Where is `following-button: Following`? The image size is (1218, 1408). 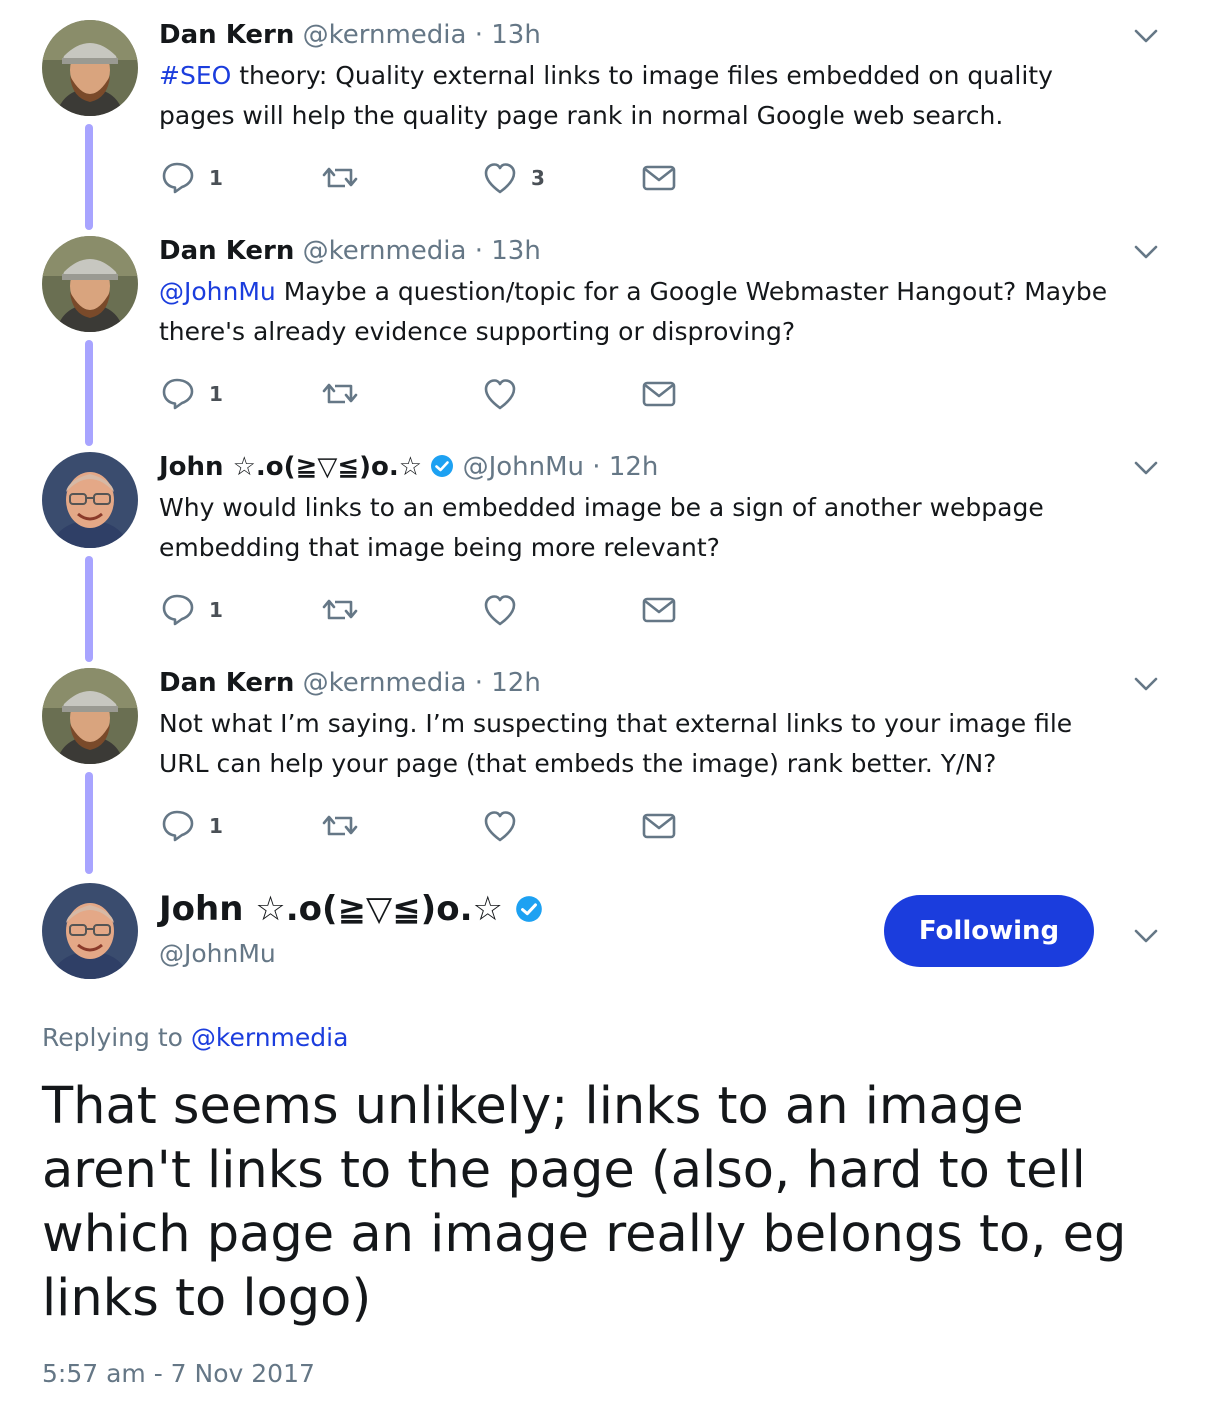 following-button: Following is located at coordinates (989, 931).